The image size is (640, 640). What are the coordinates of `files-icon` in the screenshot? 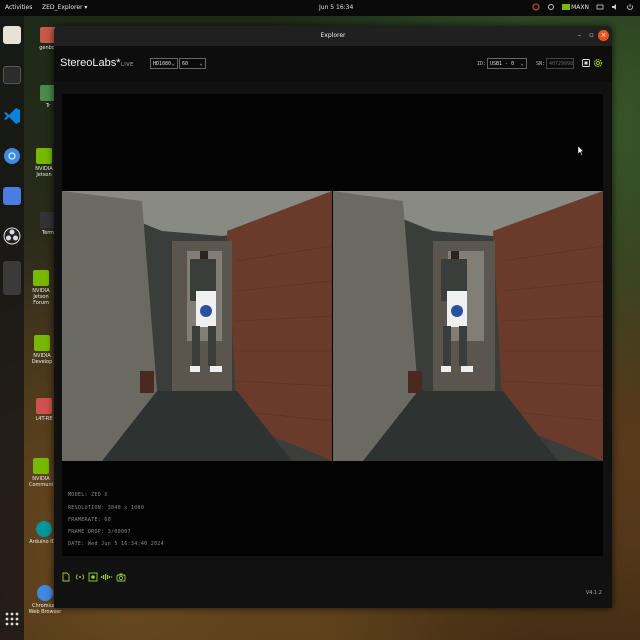 It's located at (12, 35).